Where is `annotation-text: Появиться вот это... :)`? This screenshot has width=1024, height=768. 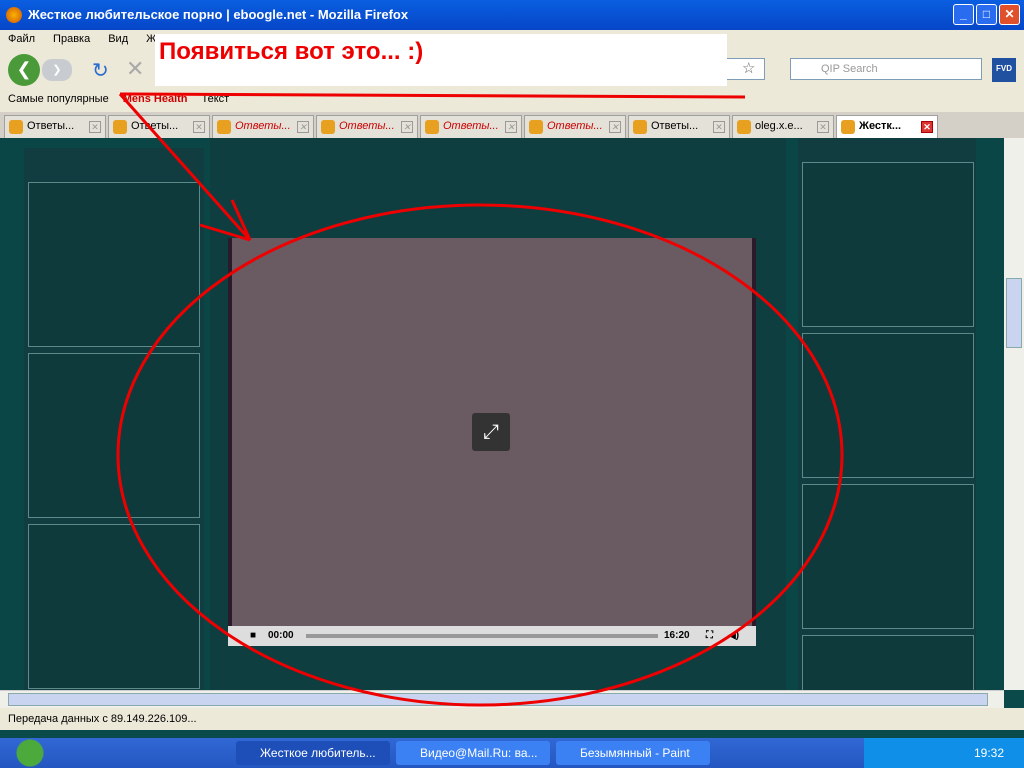
annotation-text: Появиться вот это... :) is located at coordinates (441, 60).